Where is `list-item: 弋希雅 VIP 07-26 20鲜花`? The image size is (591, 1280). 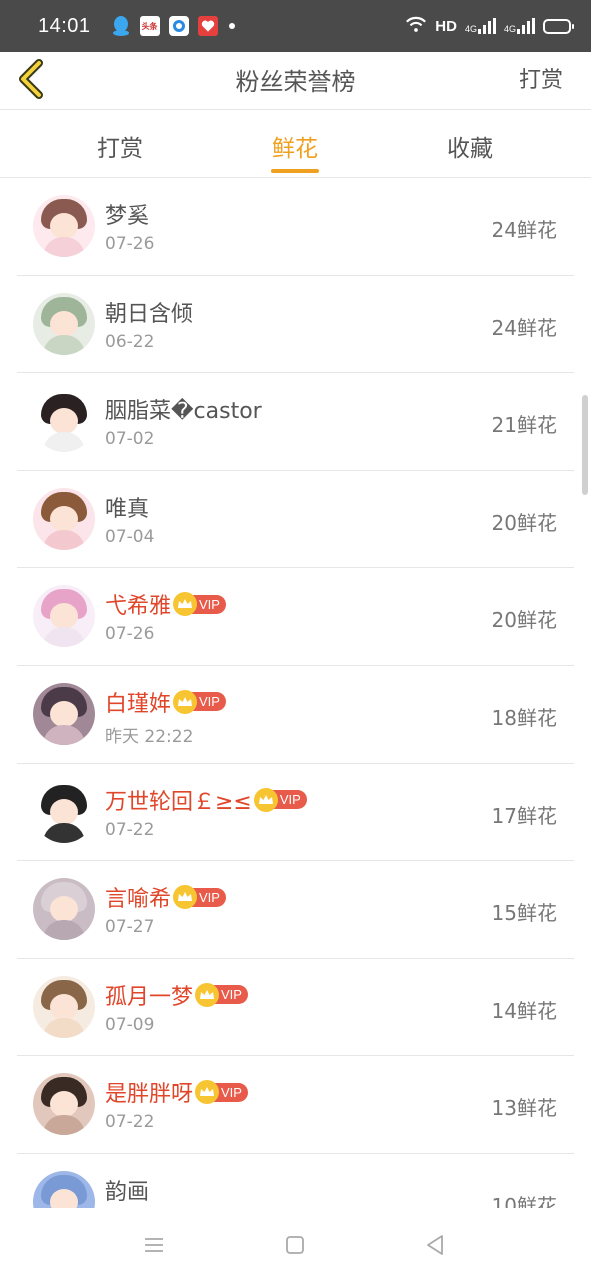 list-item: 弋希雅 VIP 07-26 20鲜花 is located at coordinates (295, 617).